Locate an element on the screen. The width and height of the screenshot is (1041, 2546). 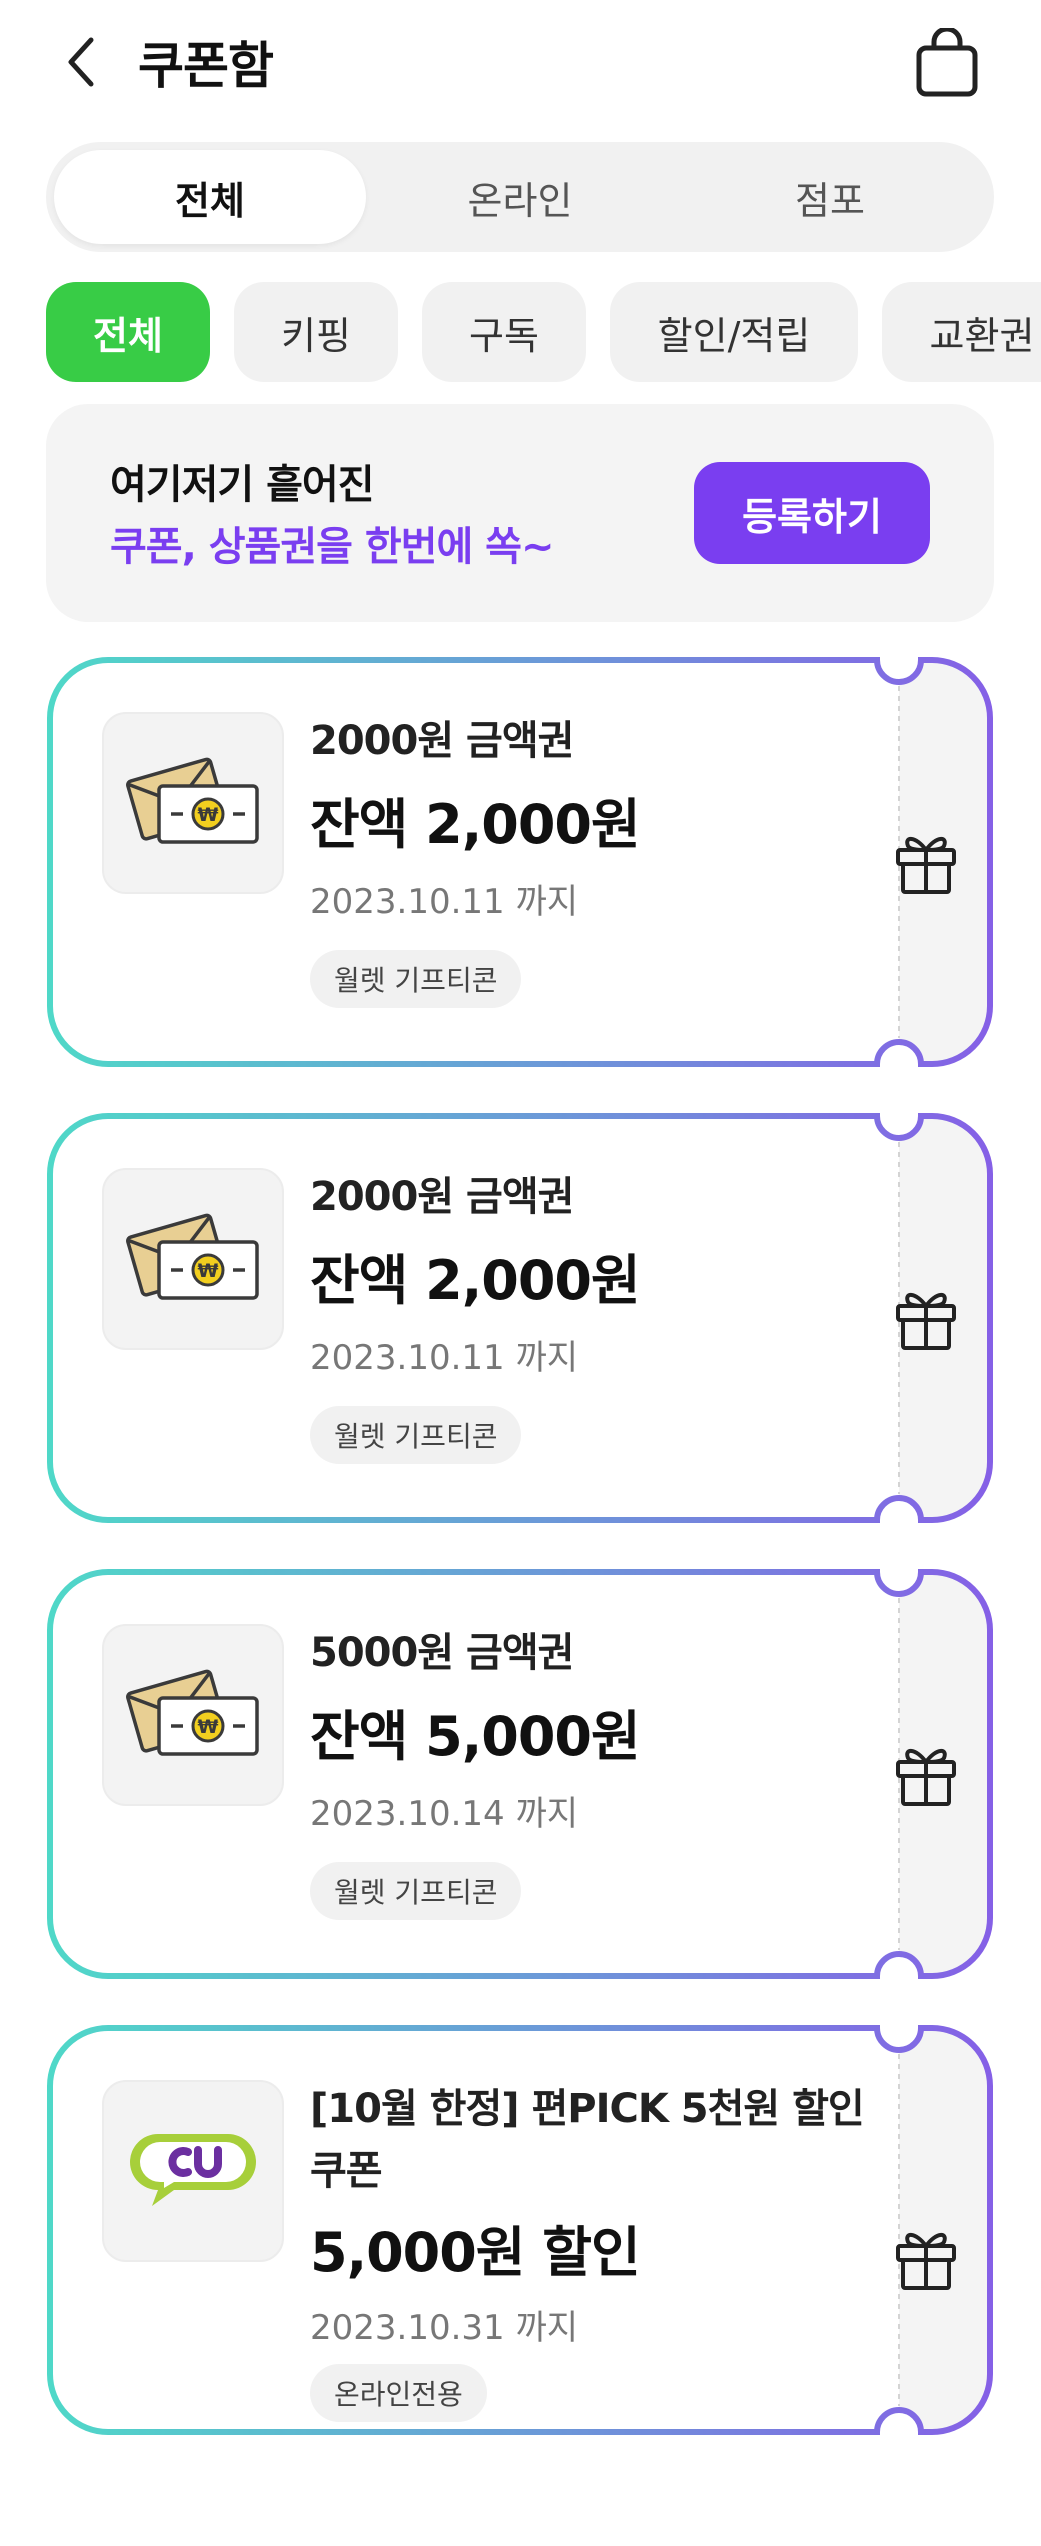
channel-segmented-control: 전체 온라인 점포 is located at coordinates (520, 197).